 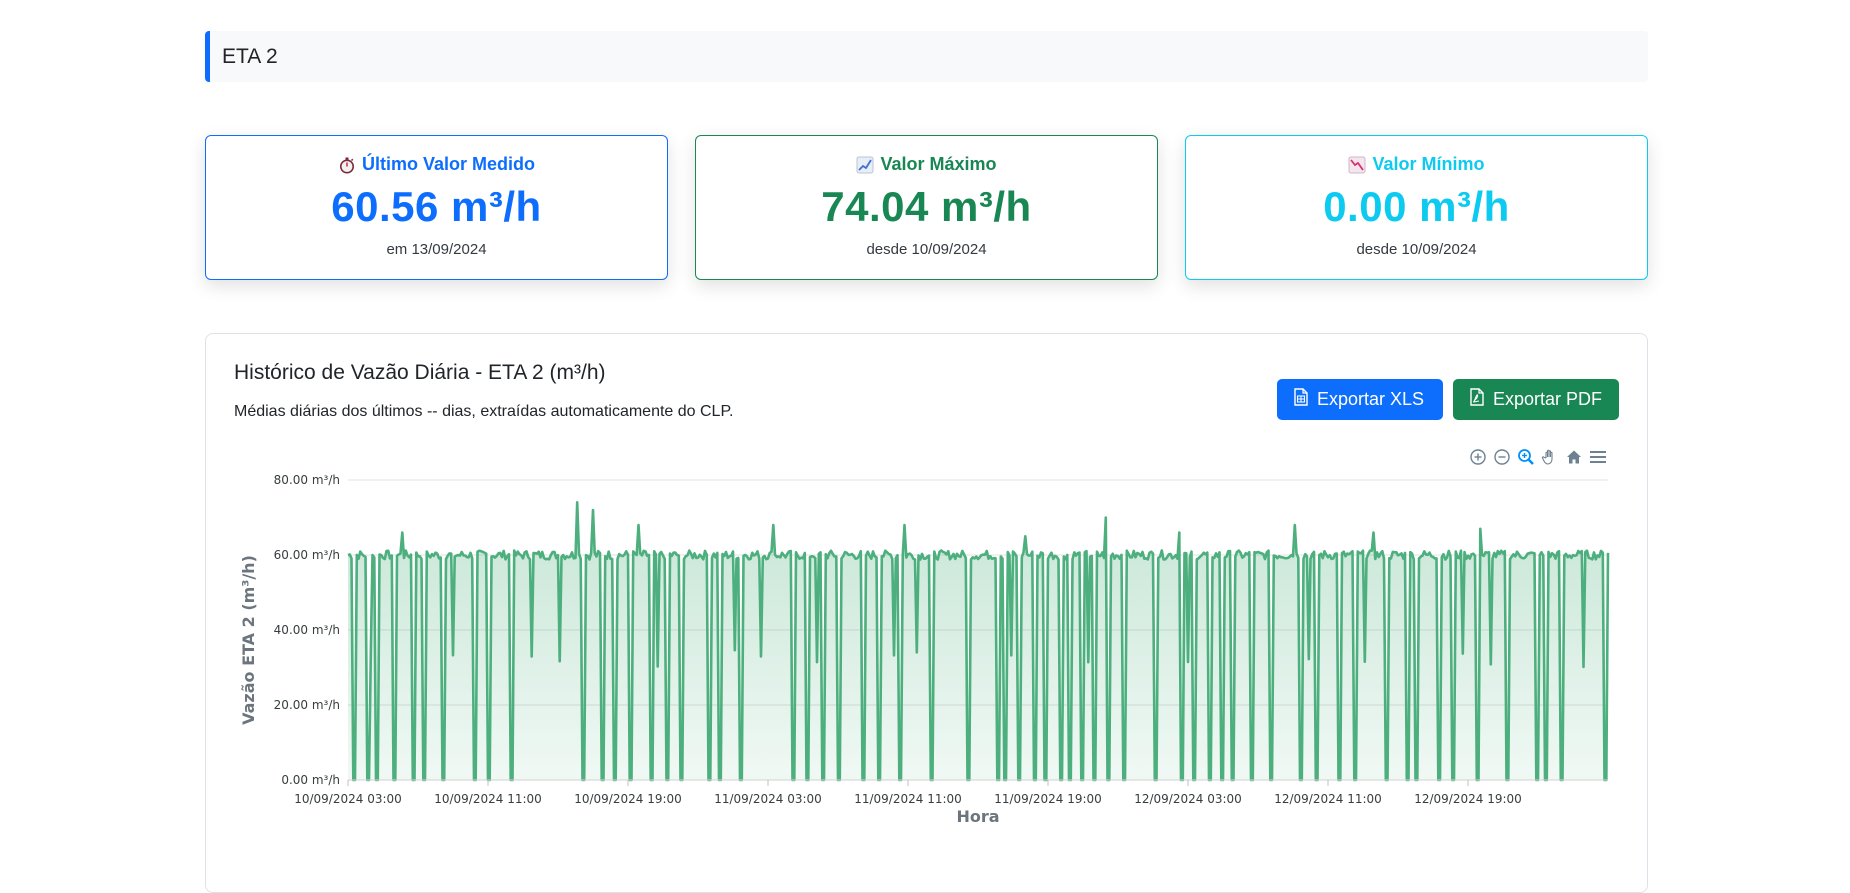 I want to click on x-tick-label: 12/09/2024 19:00, so click(x=1468, y=799).